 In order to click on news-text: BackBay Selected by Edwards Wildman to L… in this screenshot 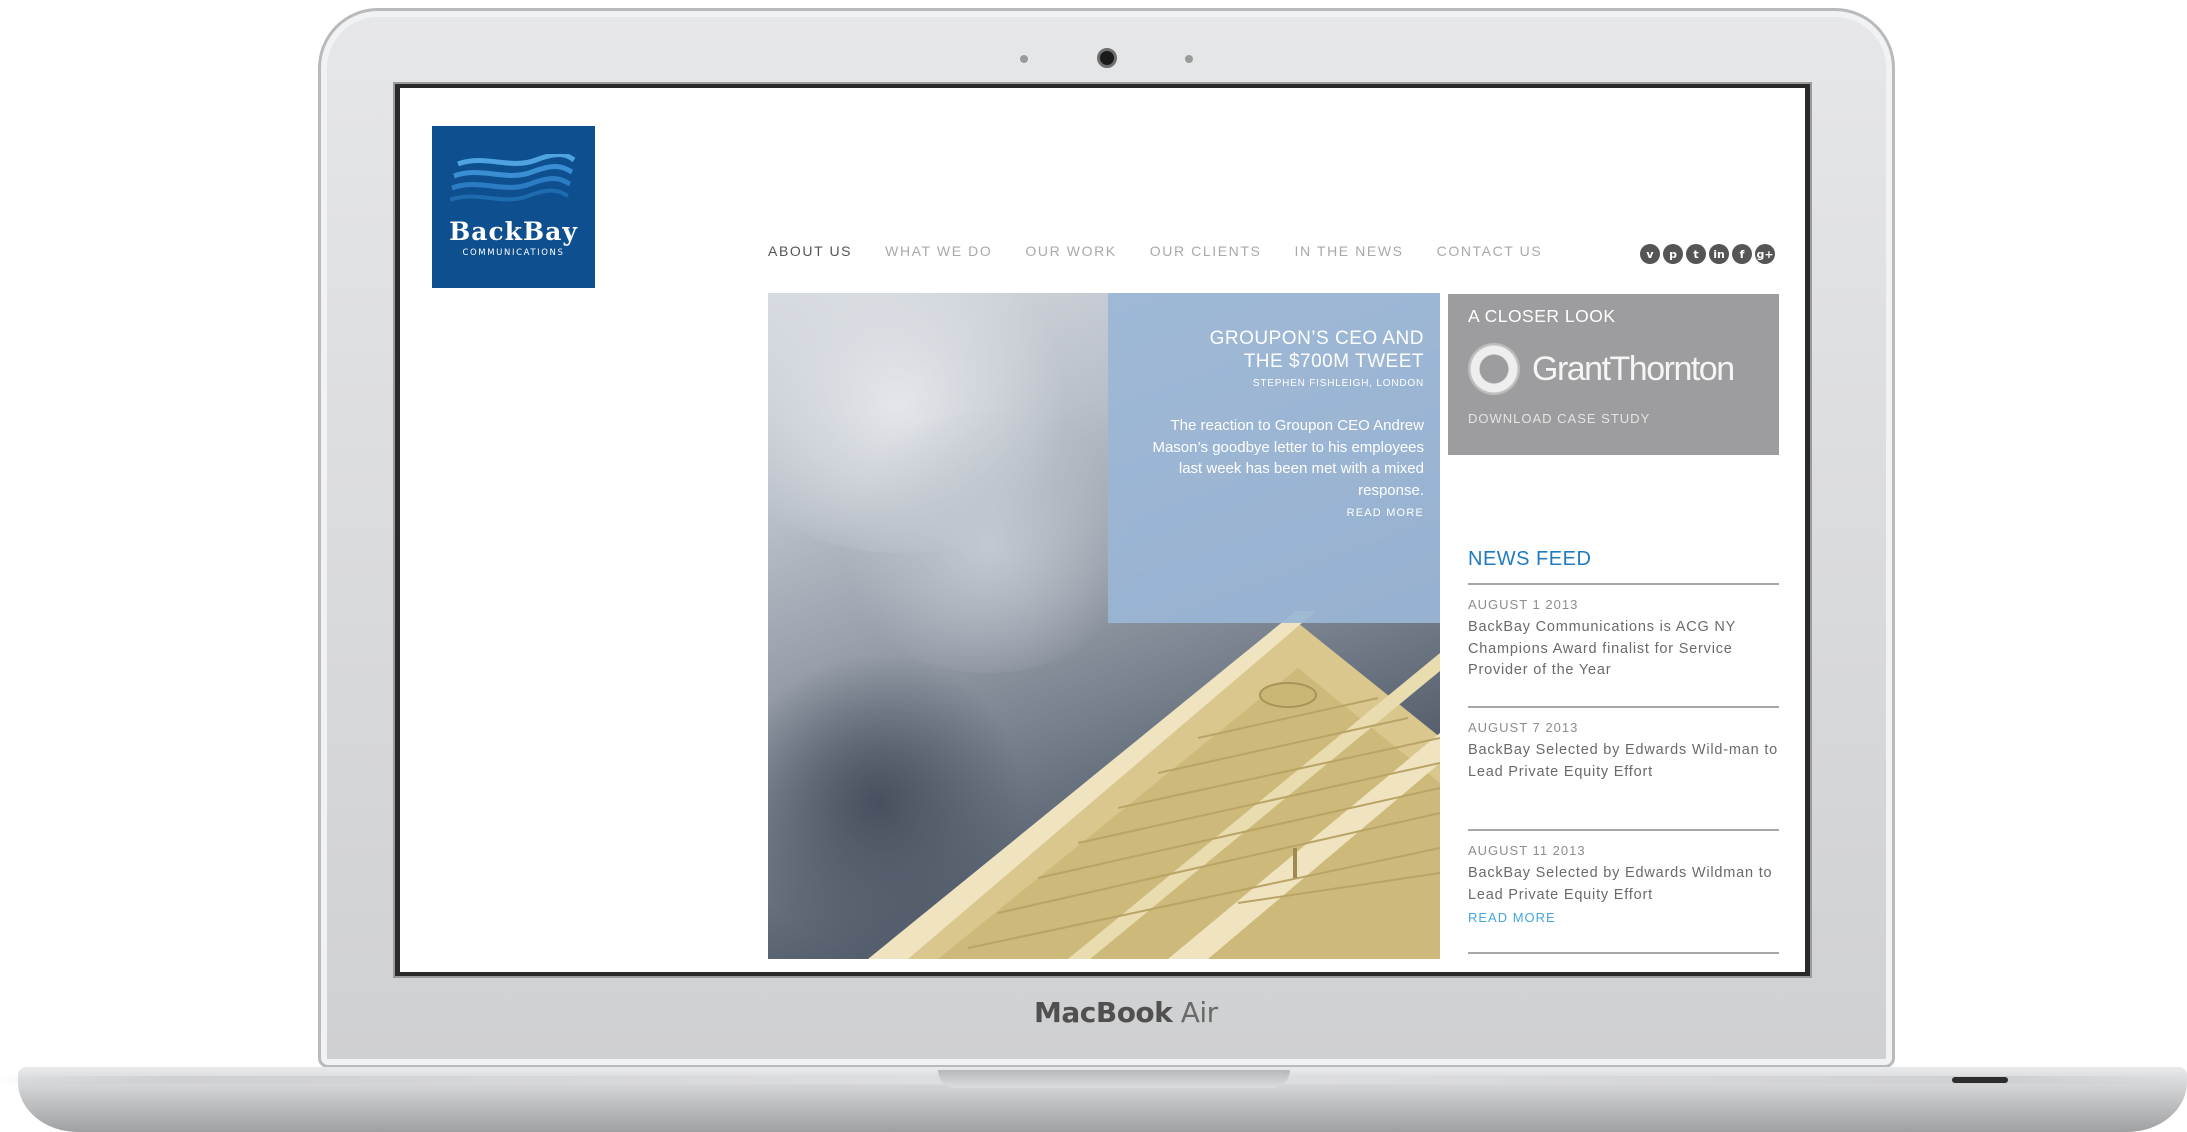, I will do `click(1620, 884)`.